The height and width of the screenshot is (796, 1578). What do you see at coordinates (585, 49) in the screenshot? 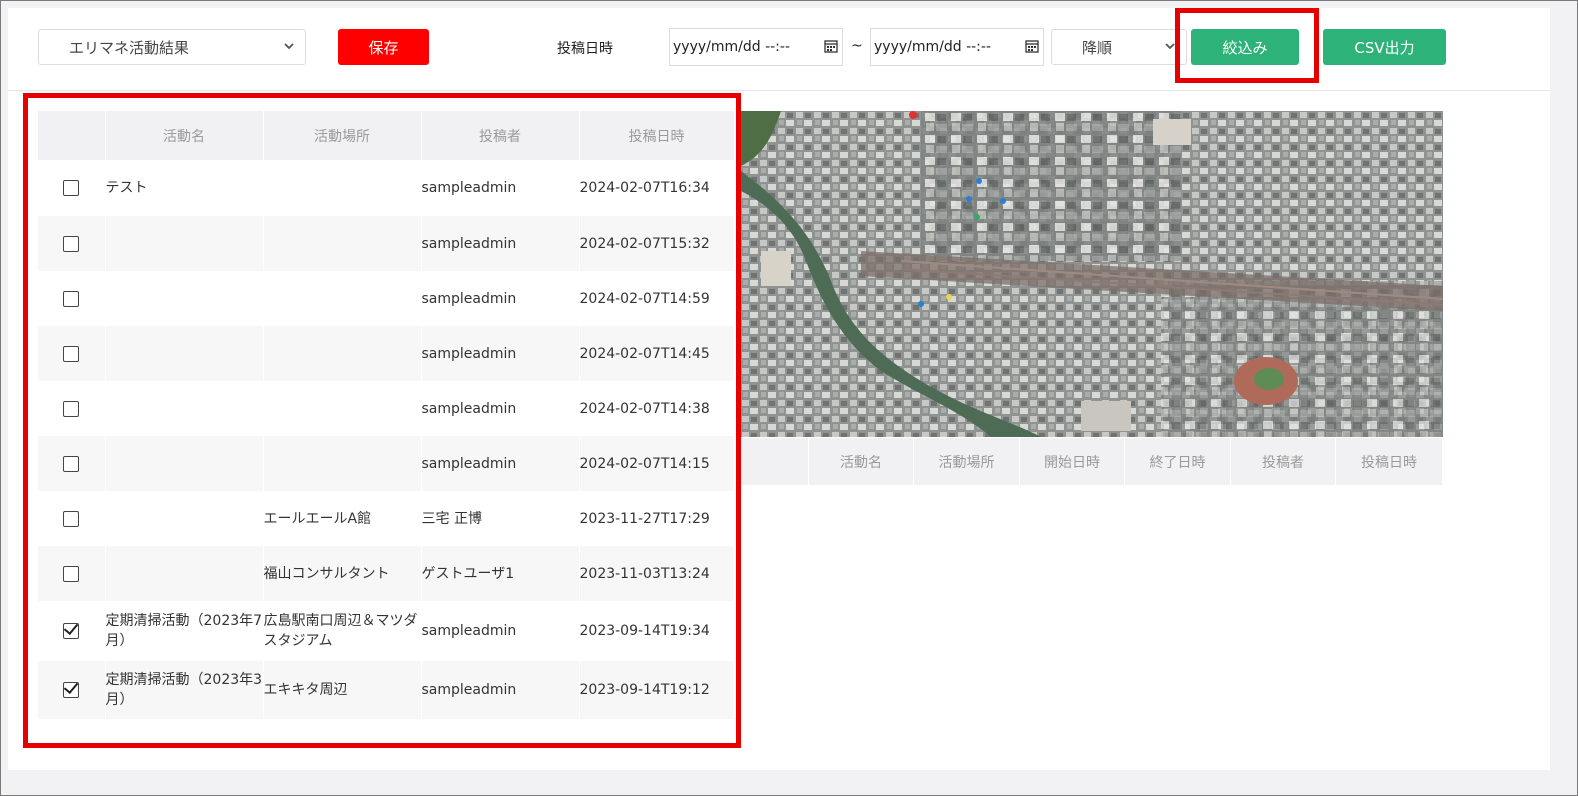
I see `date-filter-label: 投稿日時` at bounding box center [585, 49].